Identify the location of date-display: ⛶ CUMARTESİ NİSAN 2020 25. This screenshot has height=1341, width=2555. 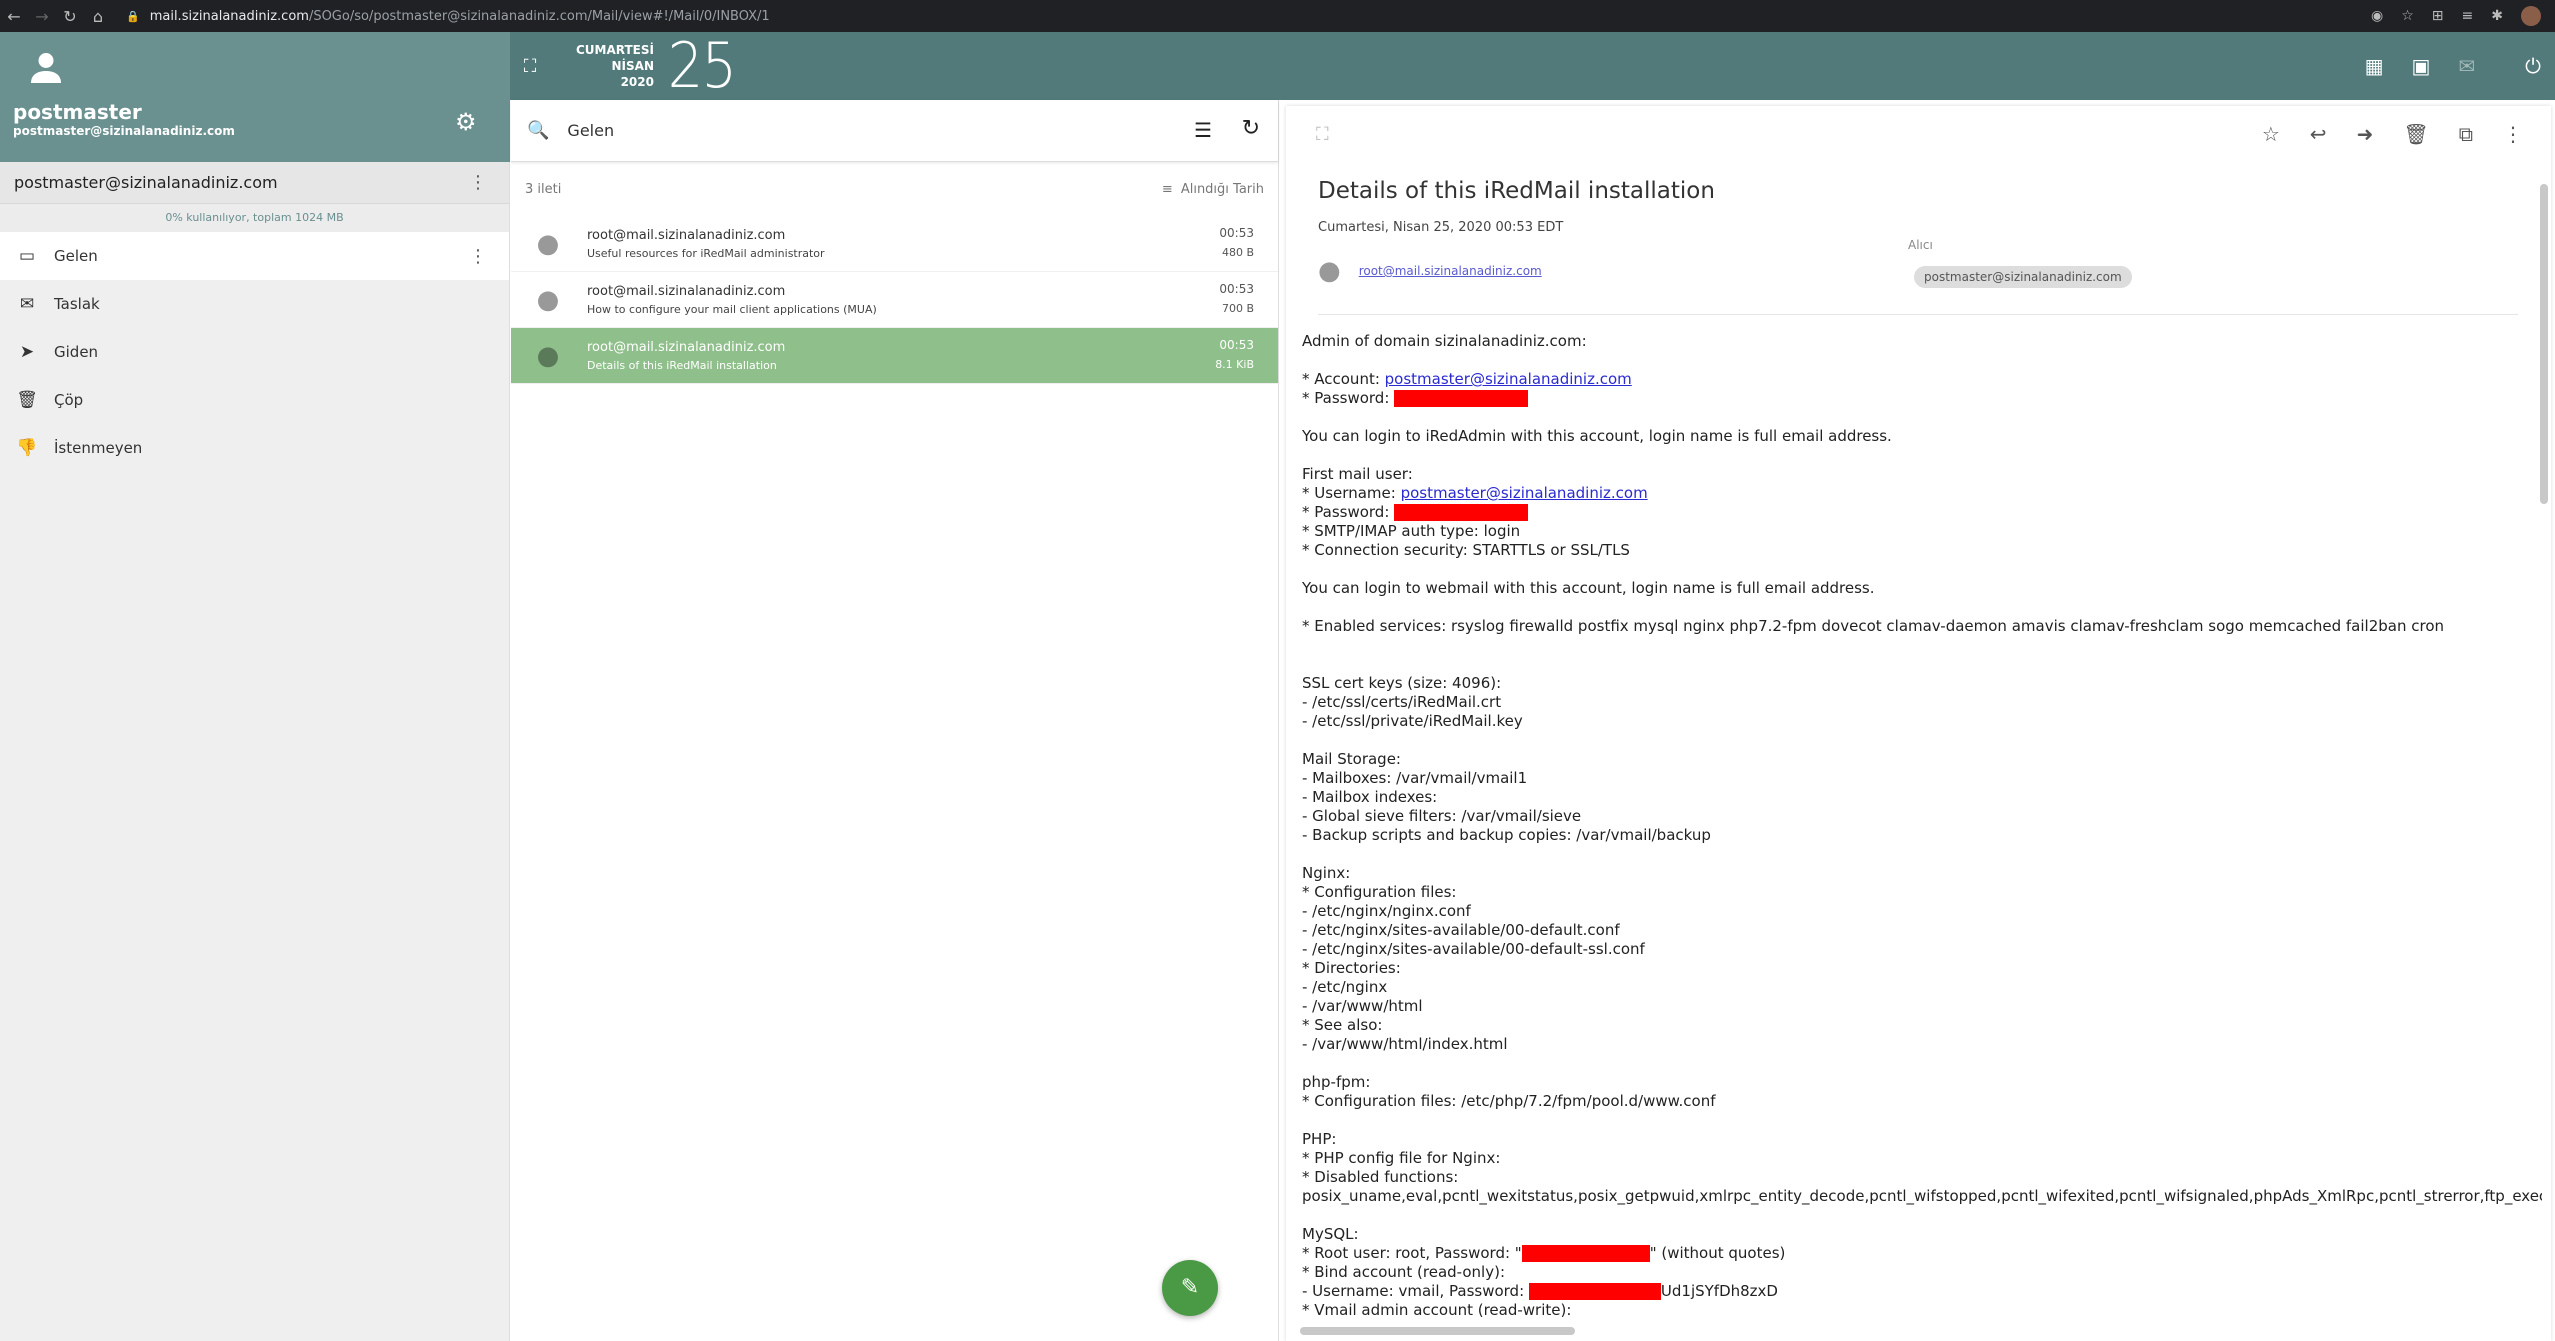
(629, 66).